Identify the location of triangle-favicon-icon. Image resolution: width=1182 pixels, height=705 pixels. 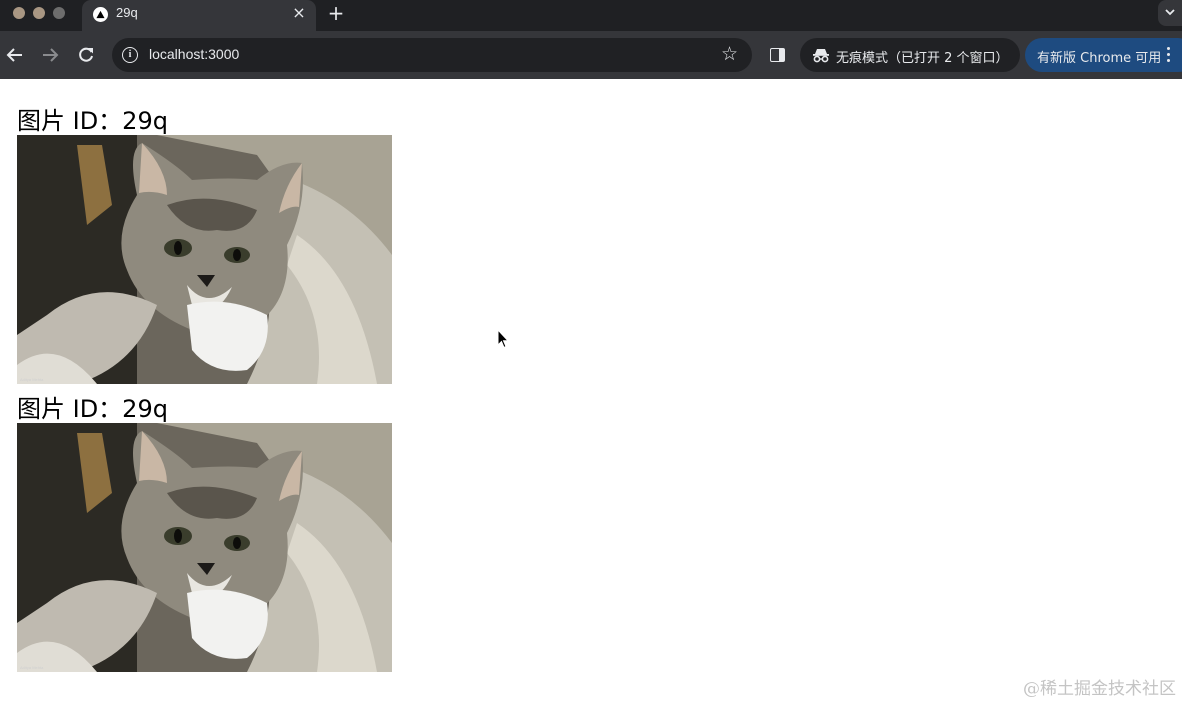
(100, 14).